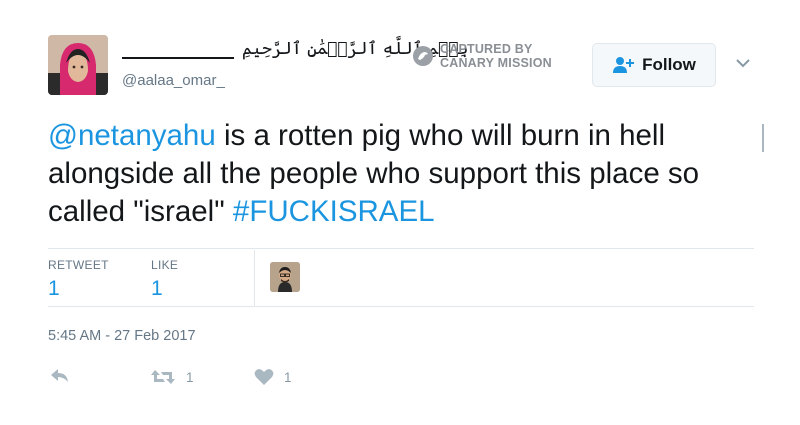 The height and width of the screenshot is (425, 800). I want to click on follow-button: Follow, so click(654, 65).